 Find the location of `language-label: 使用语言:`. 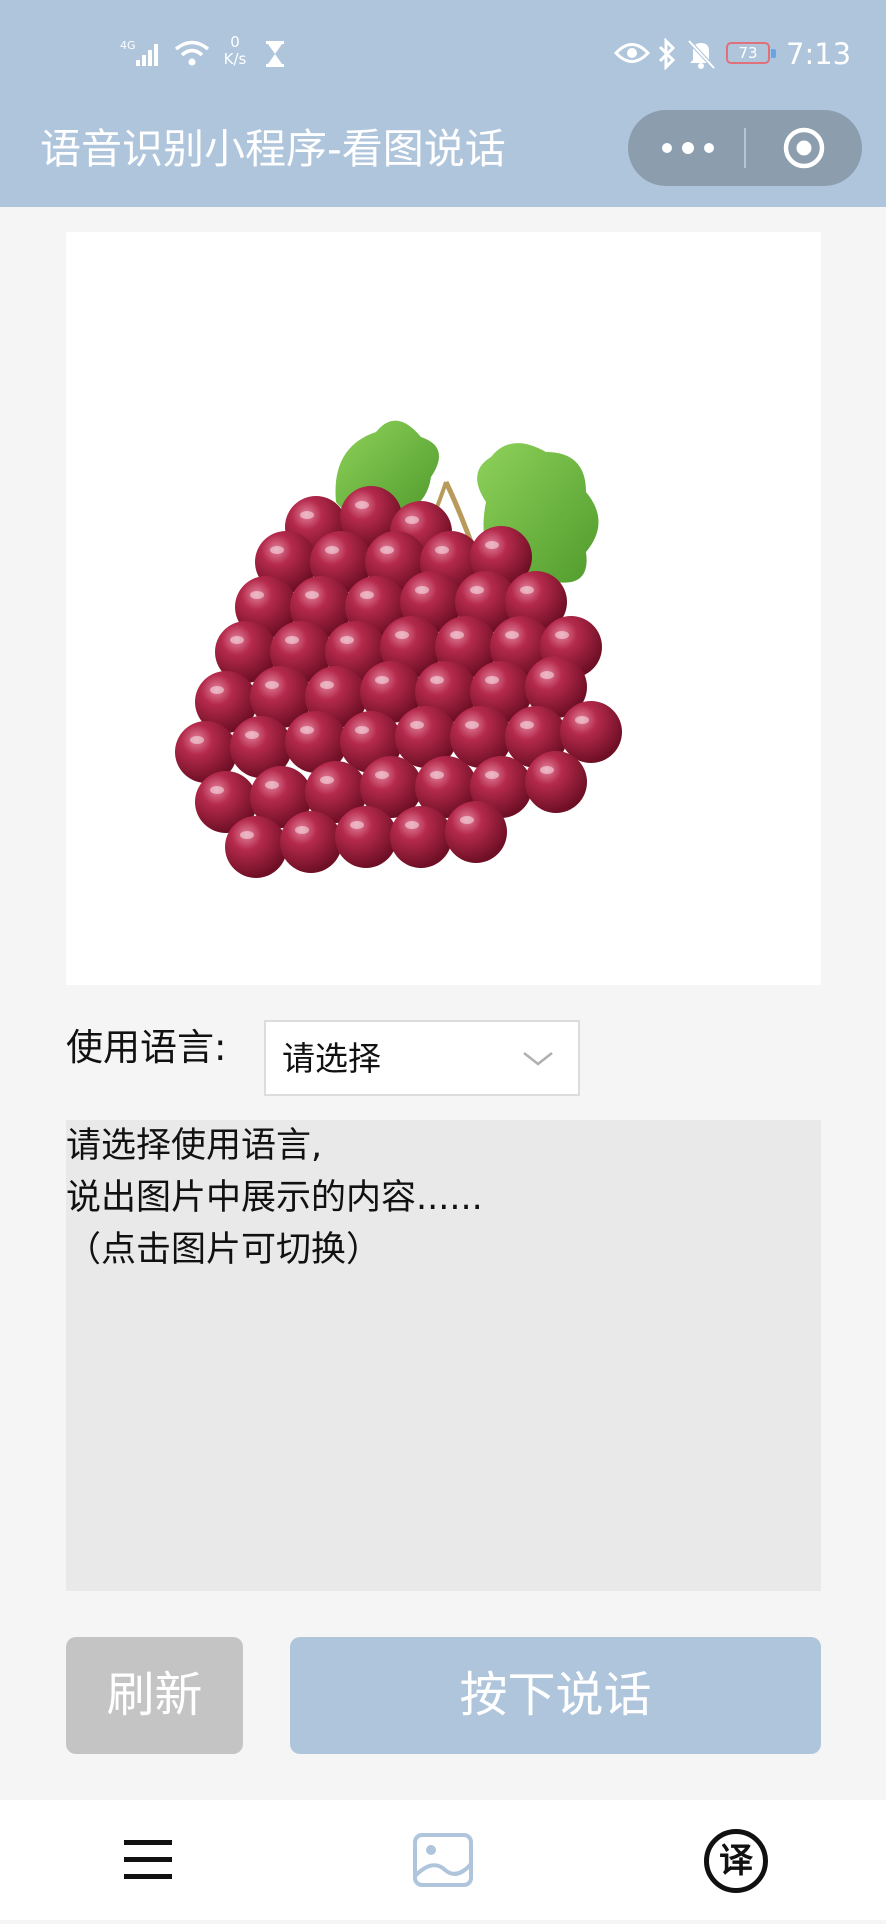

language-label: 使用语言: is located at coordinates (146, 1047).